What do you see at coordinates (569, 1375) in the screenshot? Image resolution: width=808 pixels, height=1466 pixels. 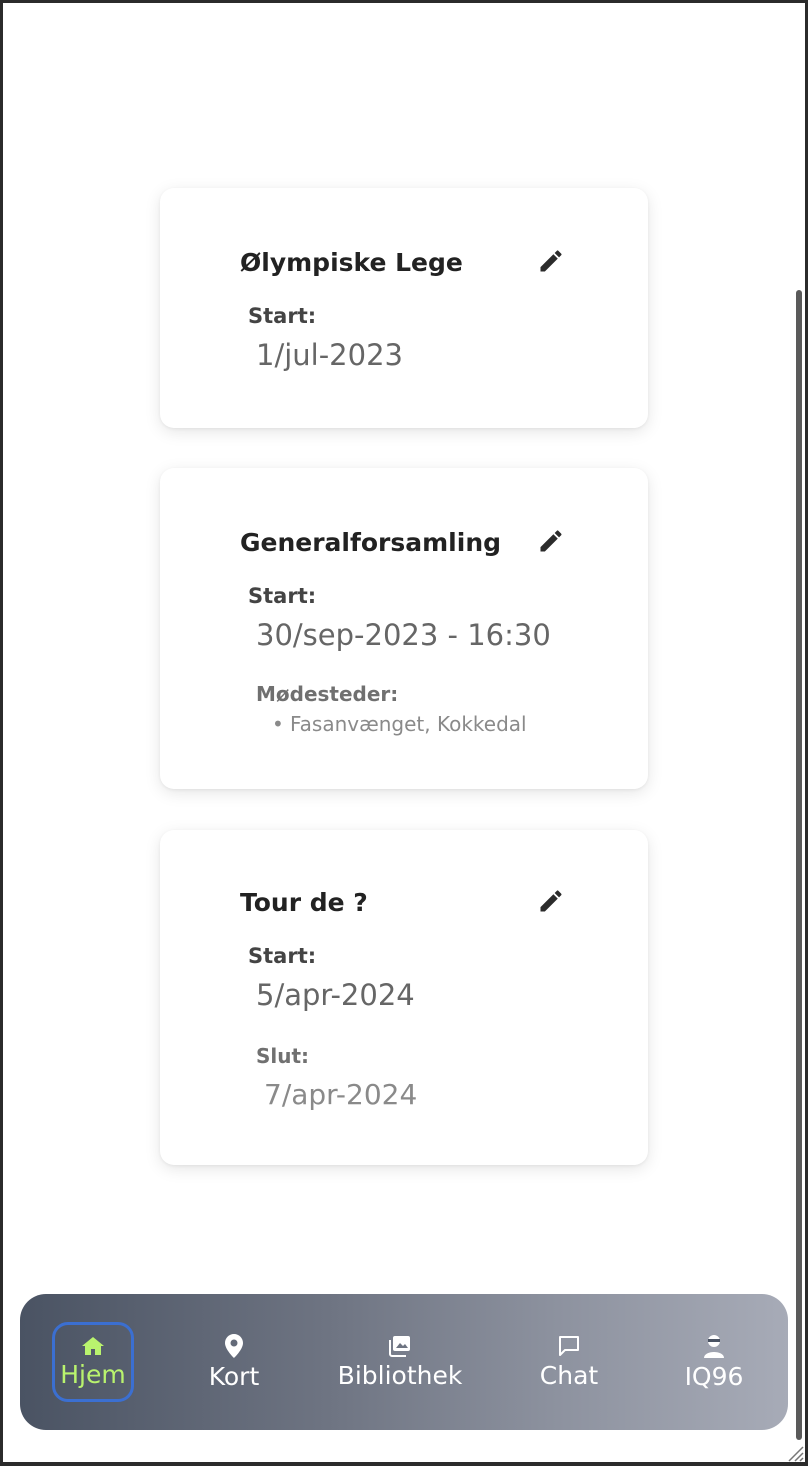 I see `nav-label: Chat` at bounding box center [569, 1375].